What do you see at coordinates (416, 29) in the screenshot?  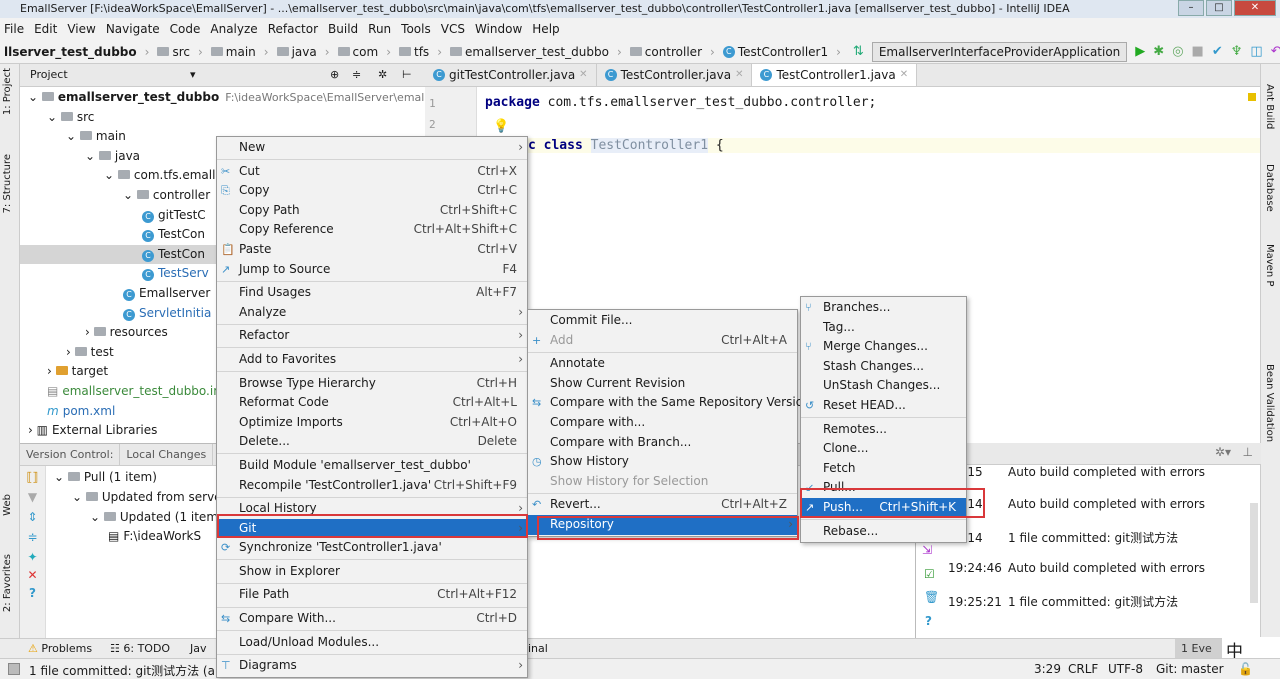 I see `menu-tools: Tools` at bounding box center [416, 29].